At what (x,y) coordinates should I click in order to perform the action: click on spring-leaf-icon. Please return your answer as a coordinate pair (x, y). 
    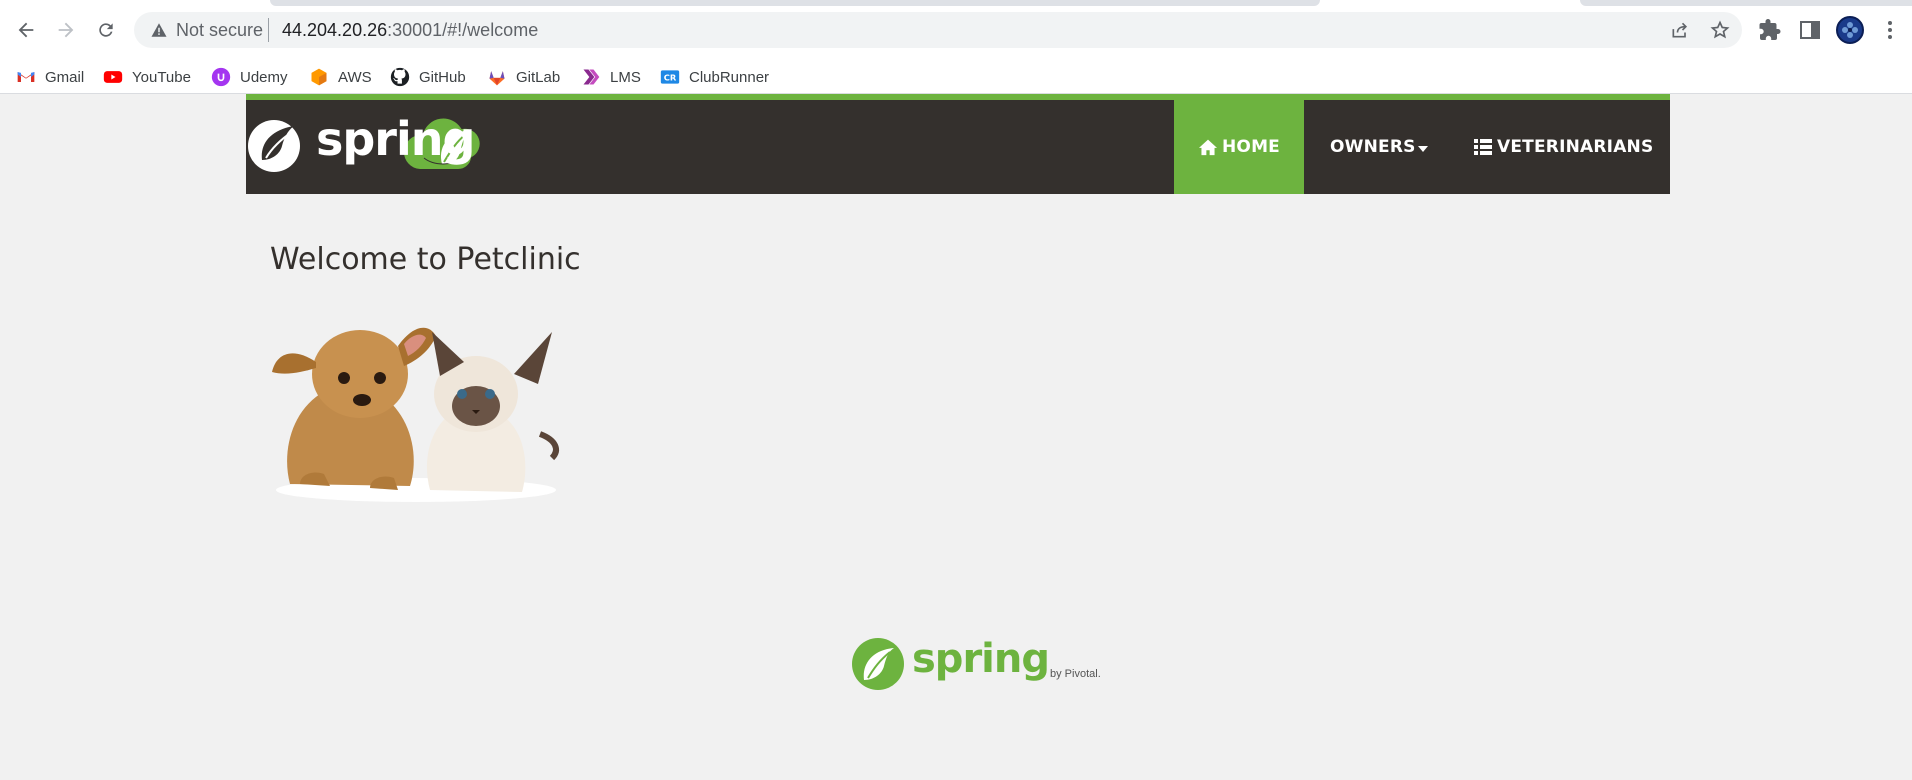
    Looking at the image, I should click on (878, 664).